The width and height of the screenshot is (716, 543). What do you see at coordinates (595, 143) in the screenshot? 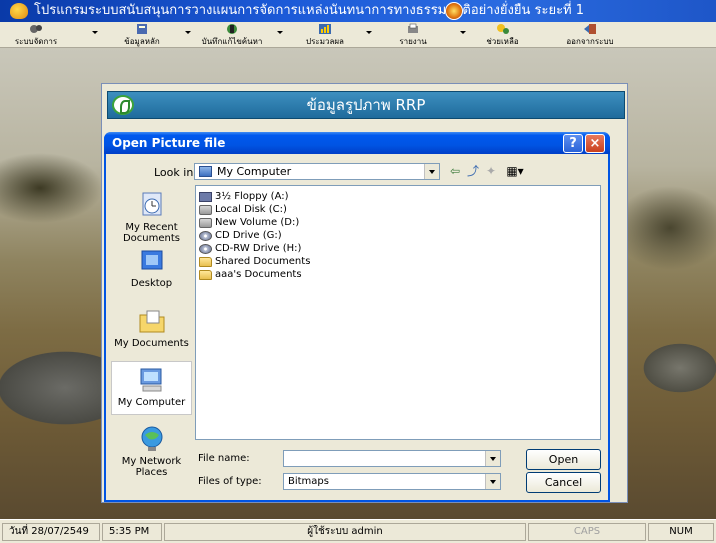
I see `close-button: ×` at bounding box center [595, 143].